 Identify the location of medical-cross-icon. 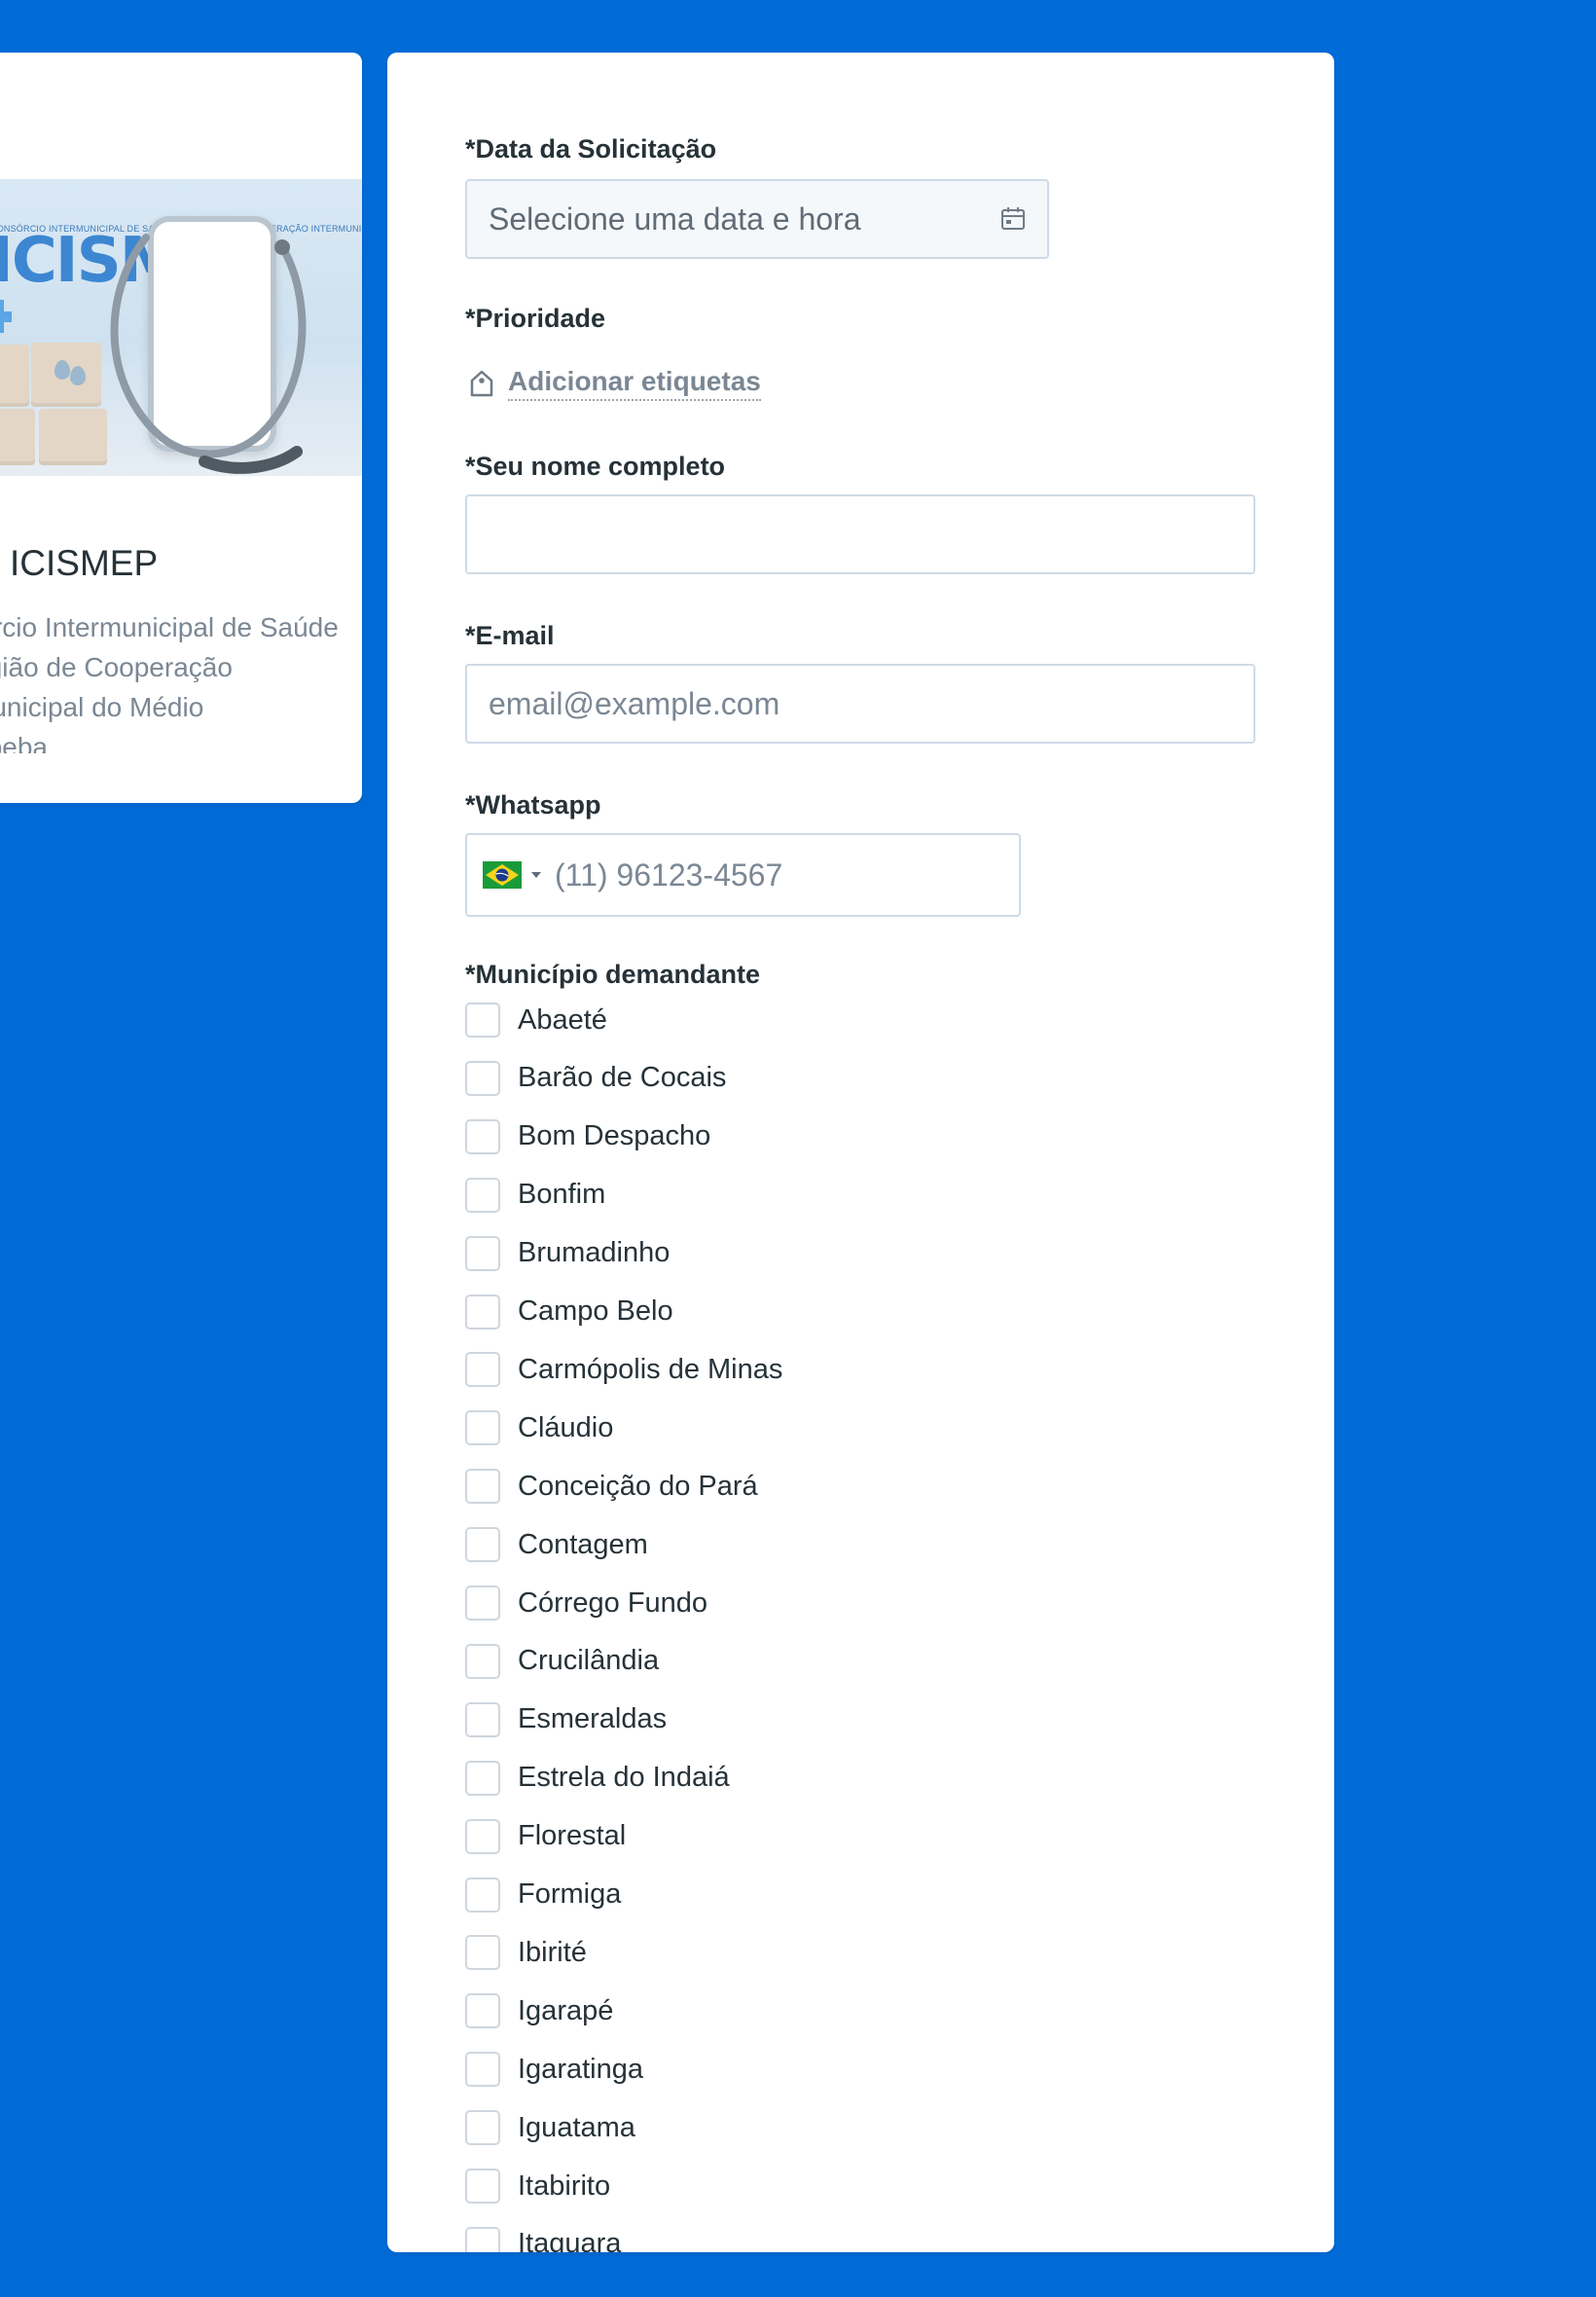
(6, 318).